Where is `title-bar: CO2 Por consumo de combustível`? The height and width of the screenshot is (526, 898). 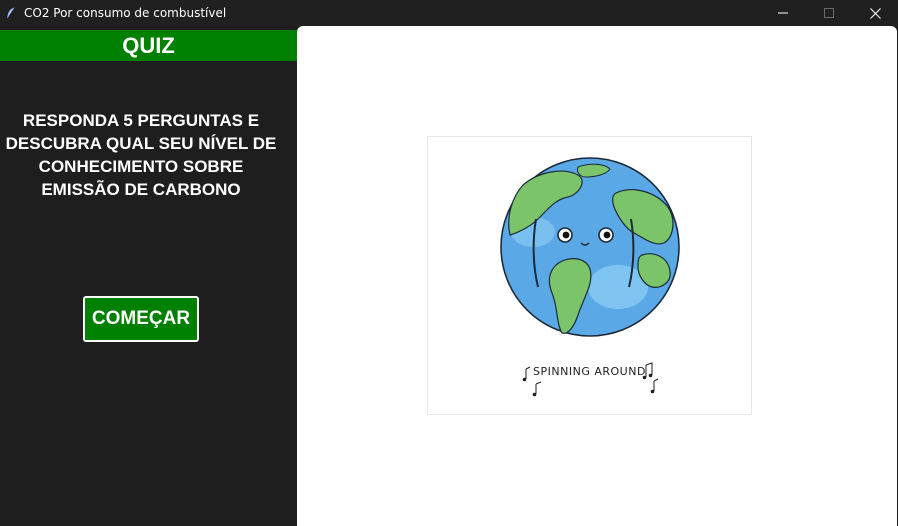 title-bar: CO2 Por consumo de combustível is located at coordinates (449, 13).